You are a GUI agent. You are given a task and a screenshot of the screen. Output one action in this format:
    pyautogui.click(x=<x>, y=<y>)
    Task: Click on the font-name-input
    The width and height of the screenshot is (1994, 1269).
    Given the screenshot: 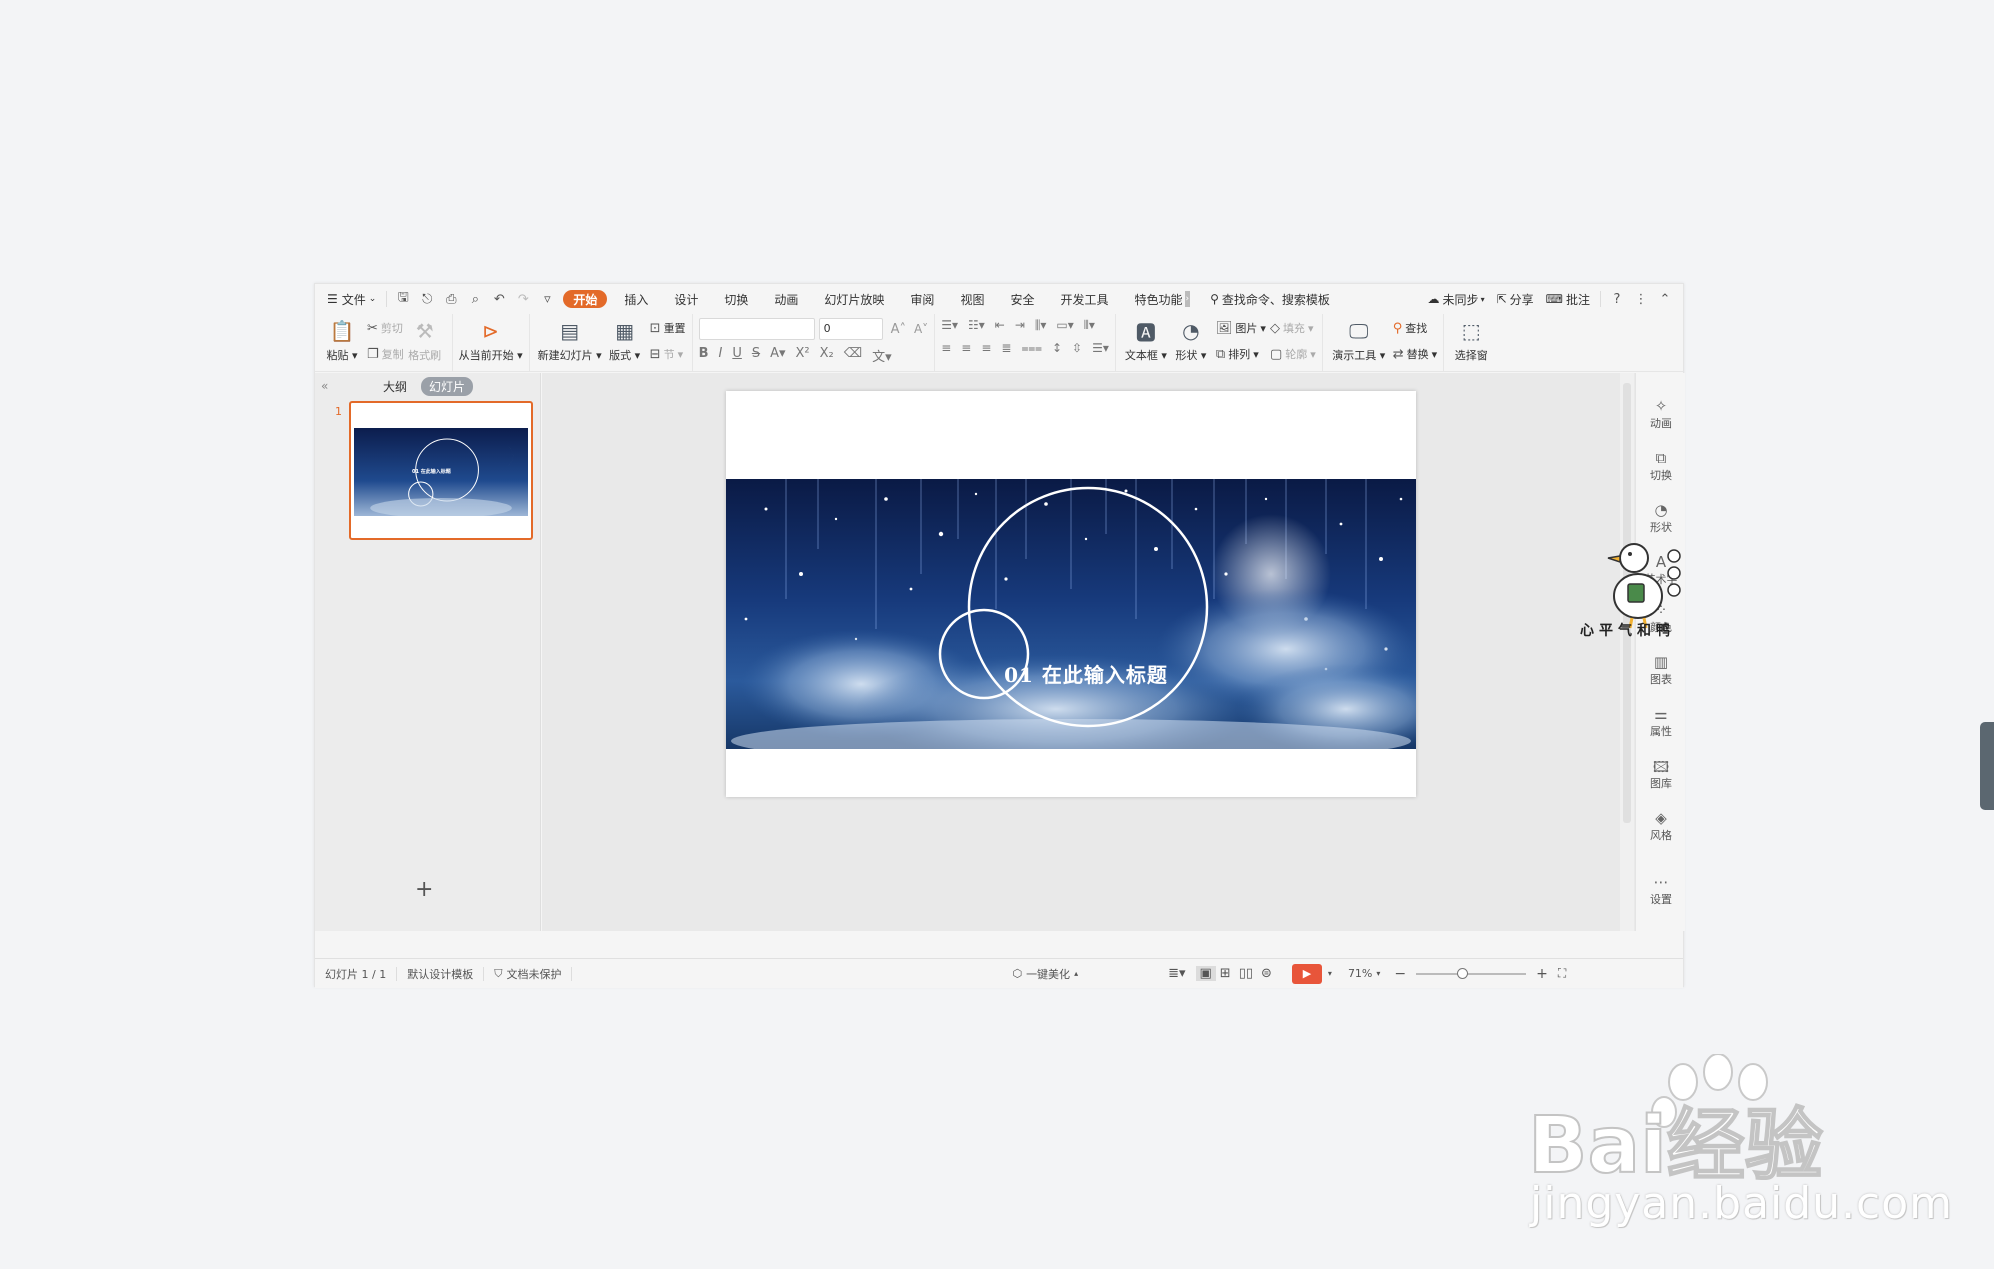 What is the action you would take?
    pyautogui.click(x=756, y=329)
    